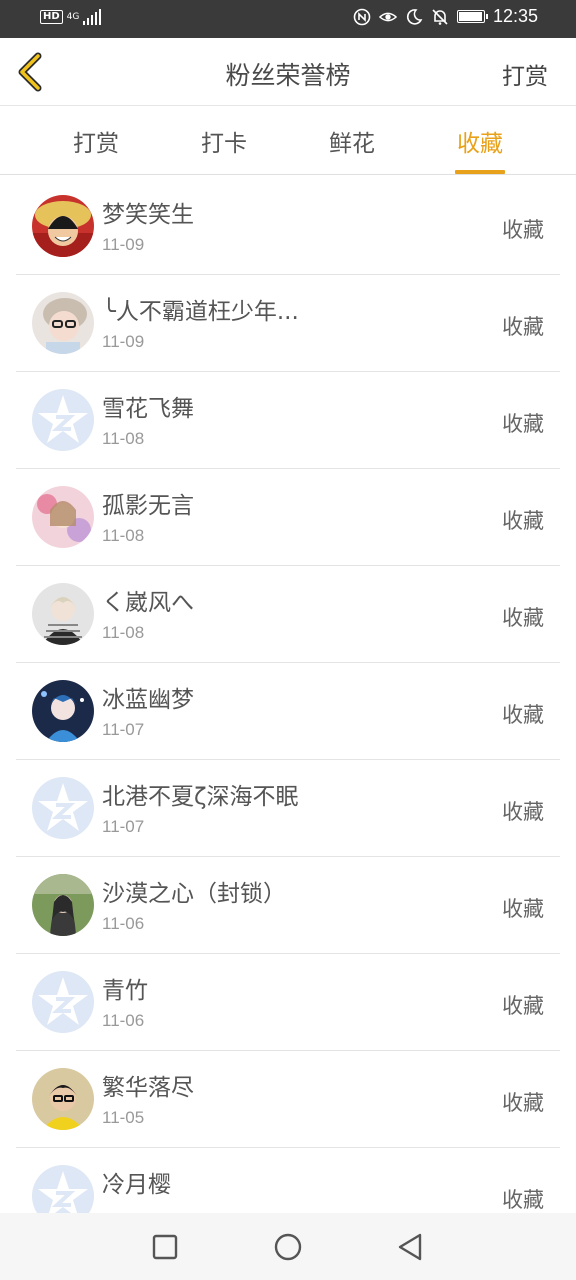 Image resolution: width=576 pixels, height=1280 pixels. Describe the element at coordinates (148, 603) in the screenshot. I see `fan-name: く崴风へ` at that location.